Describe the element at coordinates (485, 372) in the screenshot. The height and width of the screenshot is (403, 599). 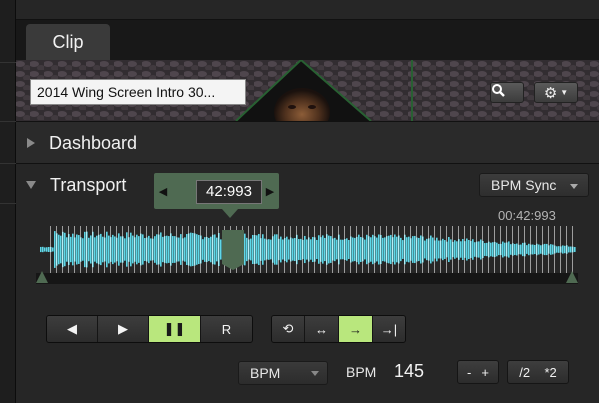
I see `bpm-increase-button: +` at that location.